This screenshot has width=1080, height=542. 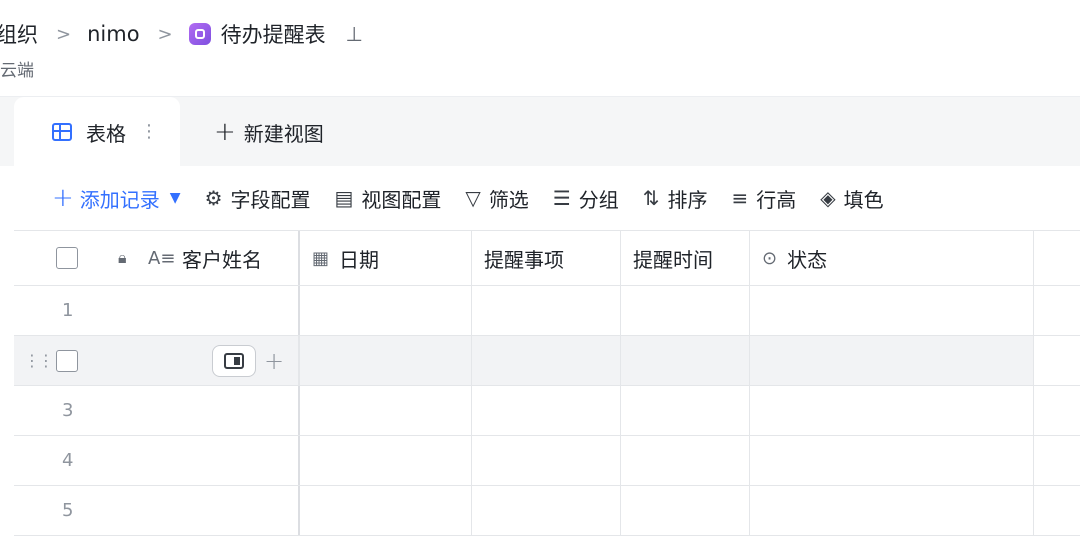 I want to click on breadcrumb-nimo: nimo, so click(x=113, y=34).